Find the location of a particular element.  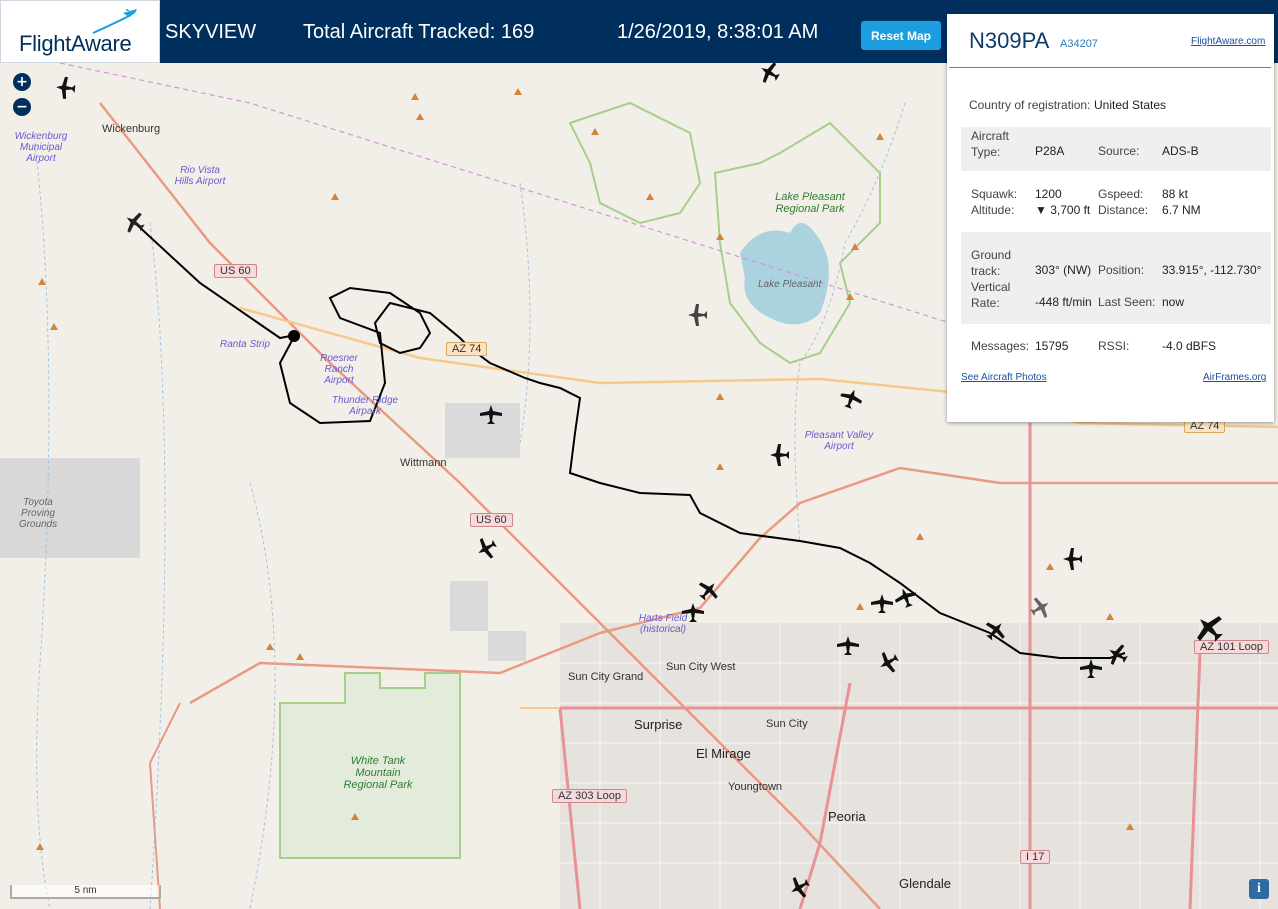

place-label: Surprise is located at coordinates (658, 724).